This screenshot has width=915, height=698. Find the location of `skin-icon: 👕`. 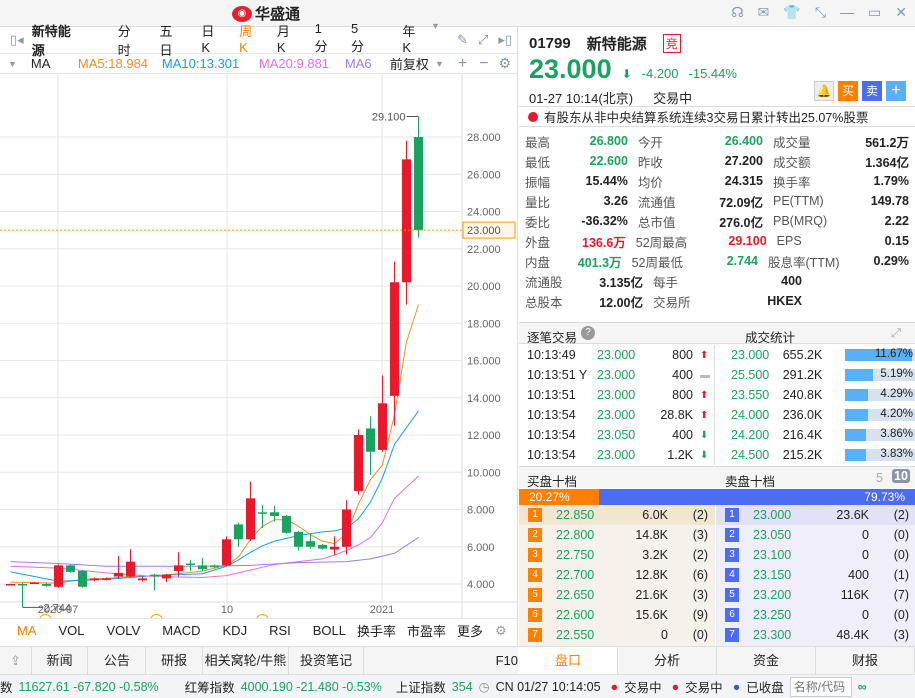

skin-icon: 👕 is located at coordinates (791, 12).